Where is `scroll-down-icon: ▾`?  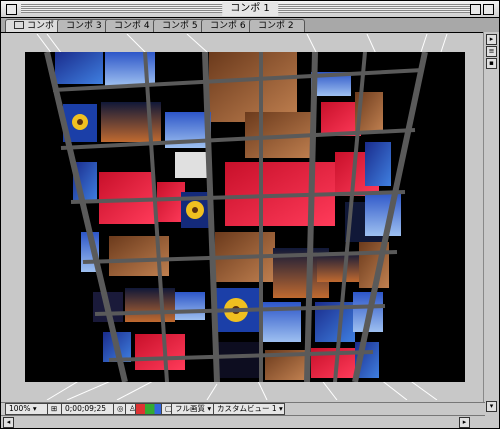 scroll-down-icon: ▾ is located at coordinates (491, 406).